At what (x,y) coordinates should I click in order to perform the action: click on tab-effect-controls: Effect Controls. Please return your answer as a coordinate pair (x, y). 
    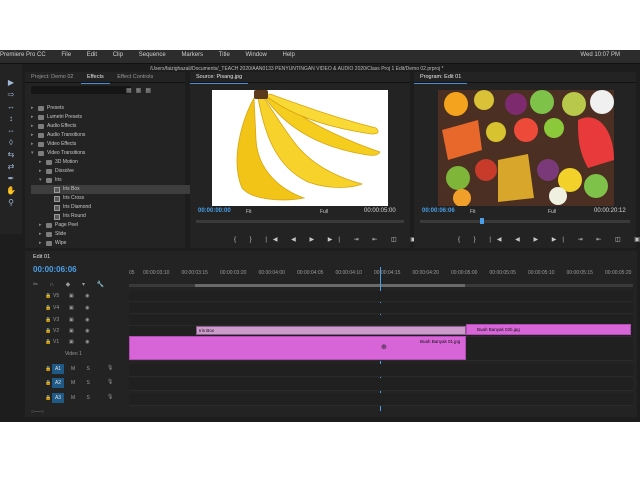
    Looking at the image, I should click on (135, 77).